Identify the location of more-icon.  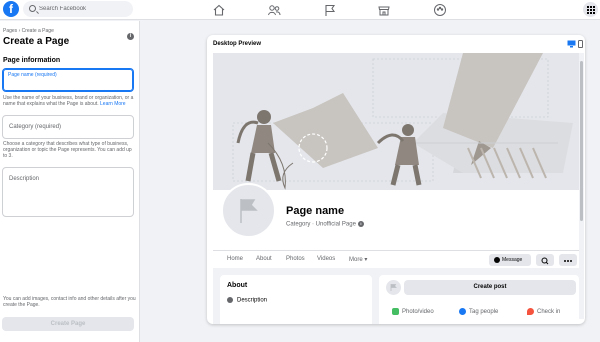
(568, 261).